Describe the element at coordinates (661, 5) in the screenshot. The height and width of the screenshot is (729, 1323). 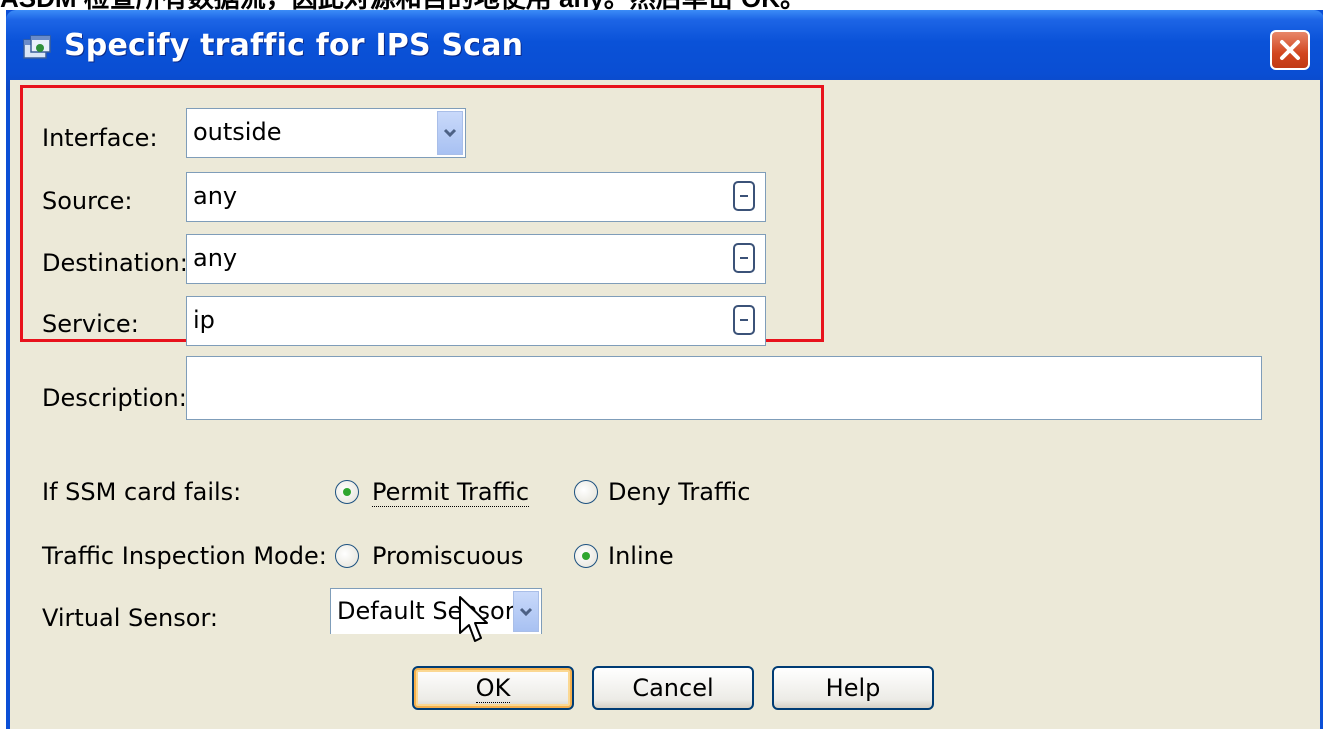
I see `page-caption: ASDM 检查所有数据流，因此对源和目的地使用 any。然后单击 OK。` at that location.